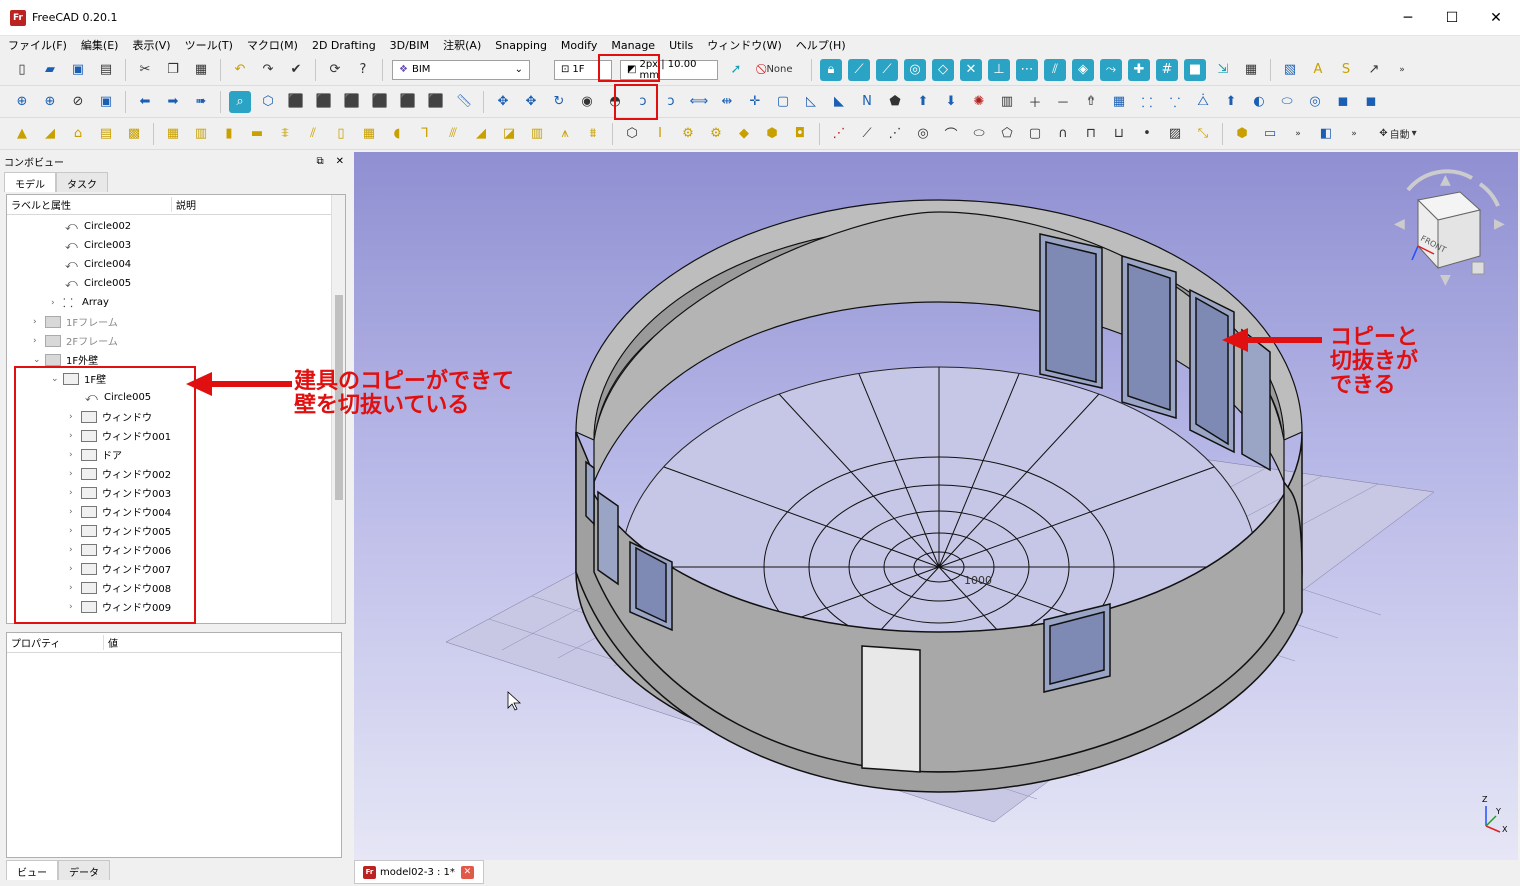  What do you see at coordinates (754, 362) in the screenshot?
I see `annotation-arrows` at bounding box center [754, 362].